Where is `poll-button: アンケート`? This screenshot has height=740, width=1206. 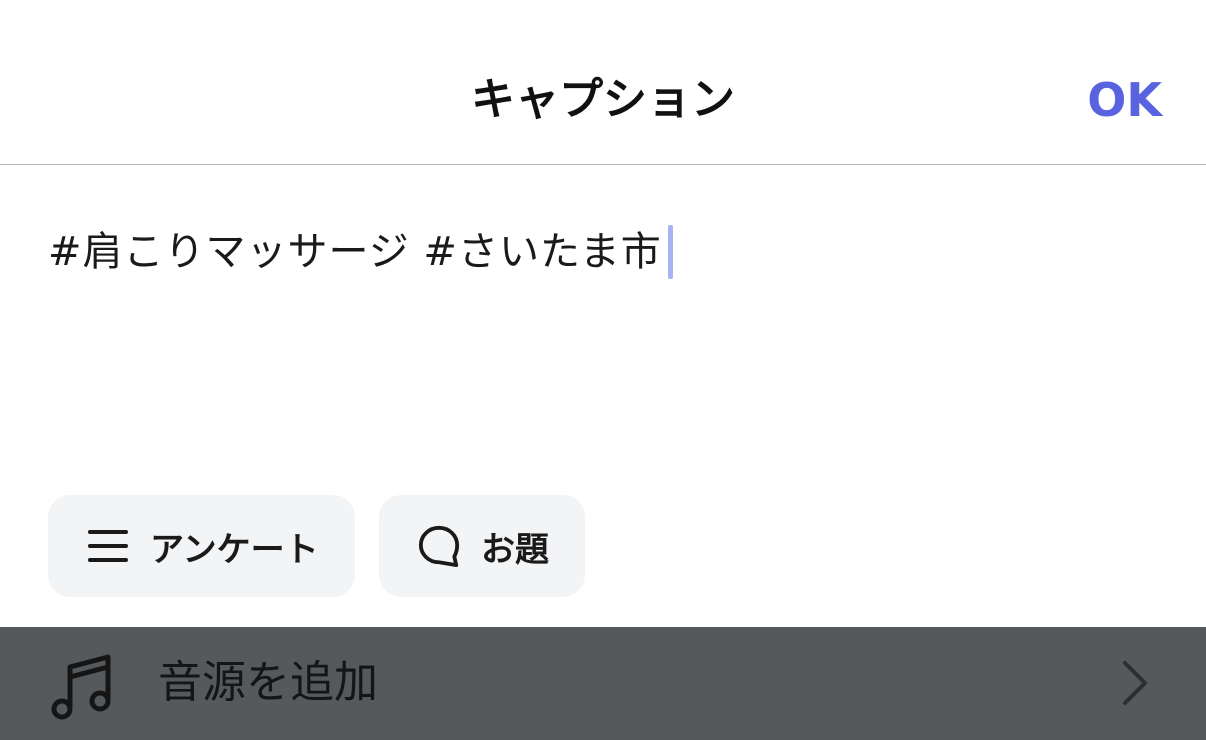
poll-button: アンケート is located at coordinates (201, 546).